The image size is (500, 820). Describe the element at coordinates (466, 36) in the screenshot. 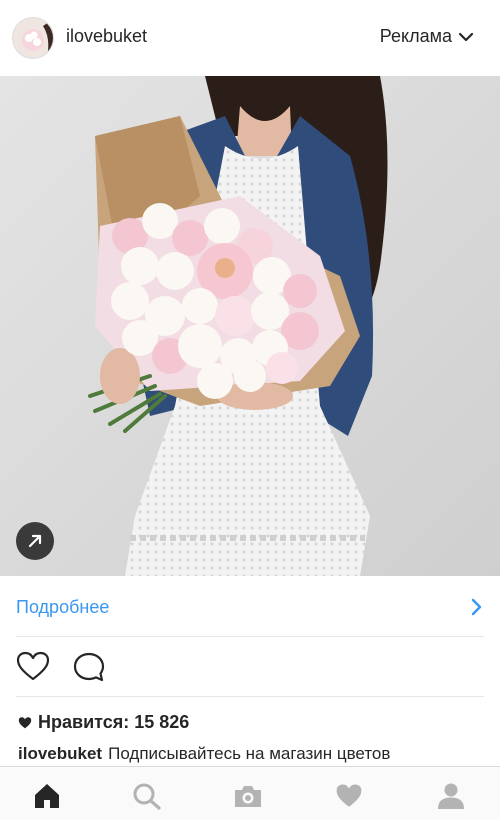

I see `chevron-down-icon` at that location.